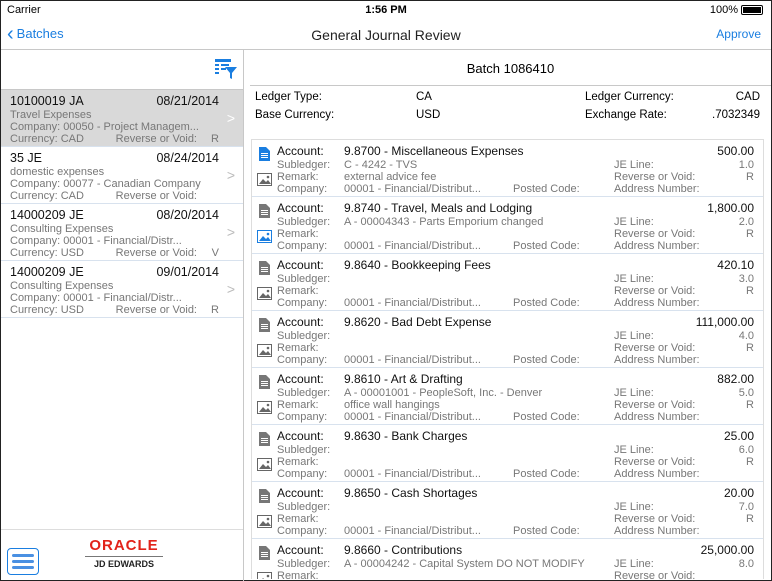 The height and width of the screenshot is (581, 772). I want to click on account-value: 9.8650 - Cash Shortages, so click(411, 493).